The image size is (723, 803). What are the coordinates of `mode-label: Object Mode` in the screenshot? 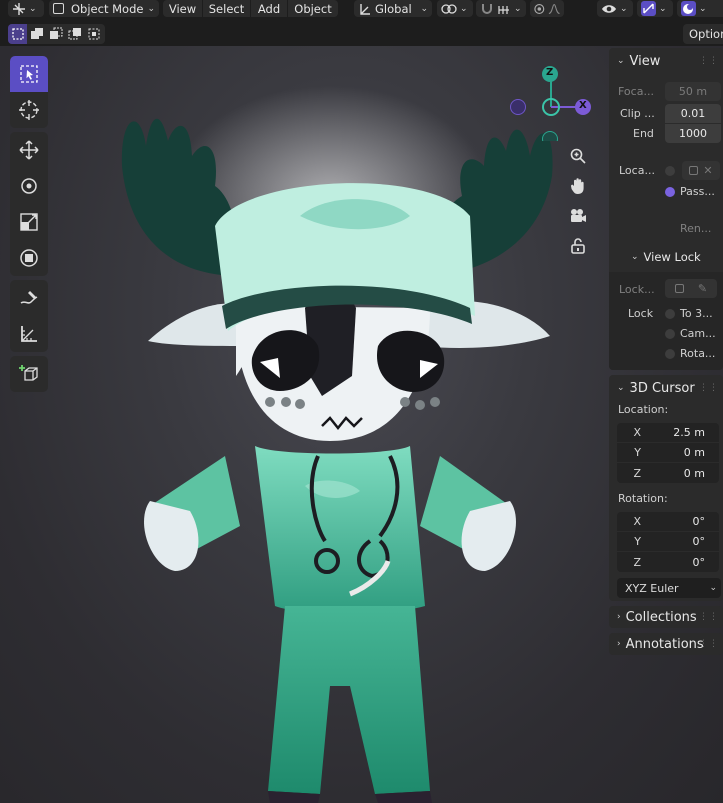 It's located at (107, 8).